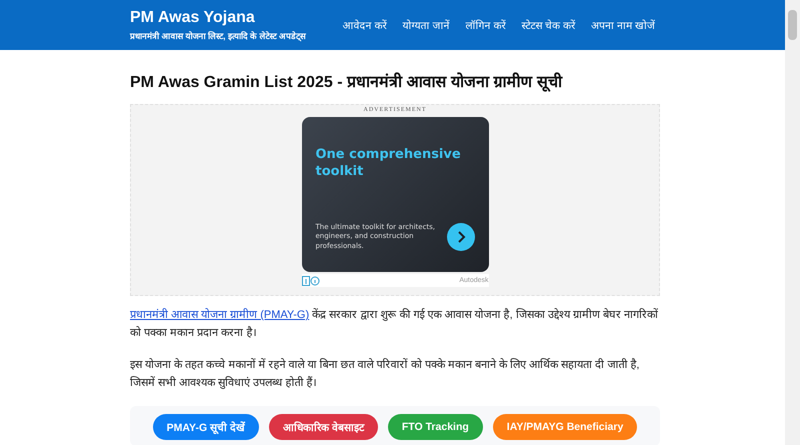 The image size is (800, 445). Describe the element at coordinates (323, 427) in the screenshot. I see `link-button: आधिकारिक वेबसाइट` at that location.